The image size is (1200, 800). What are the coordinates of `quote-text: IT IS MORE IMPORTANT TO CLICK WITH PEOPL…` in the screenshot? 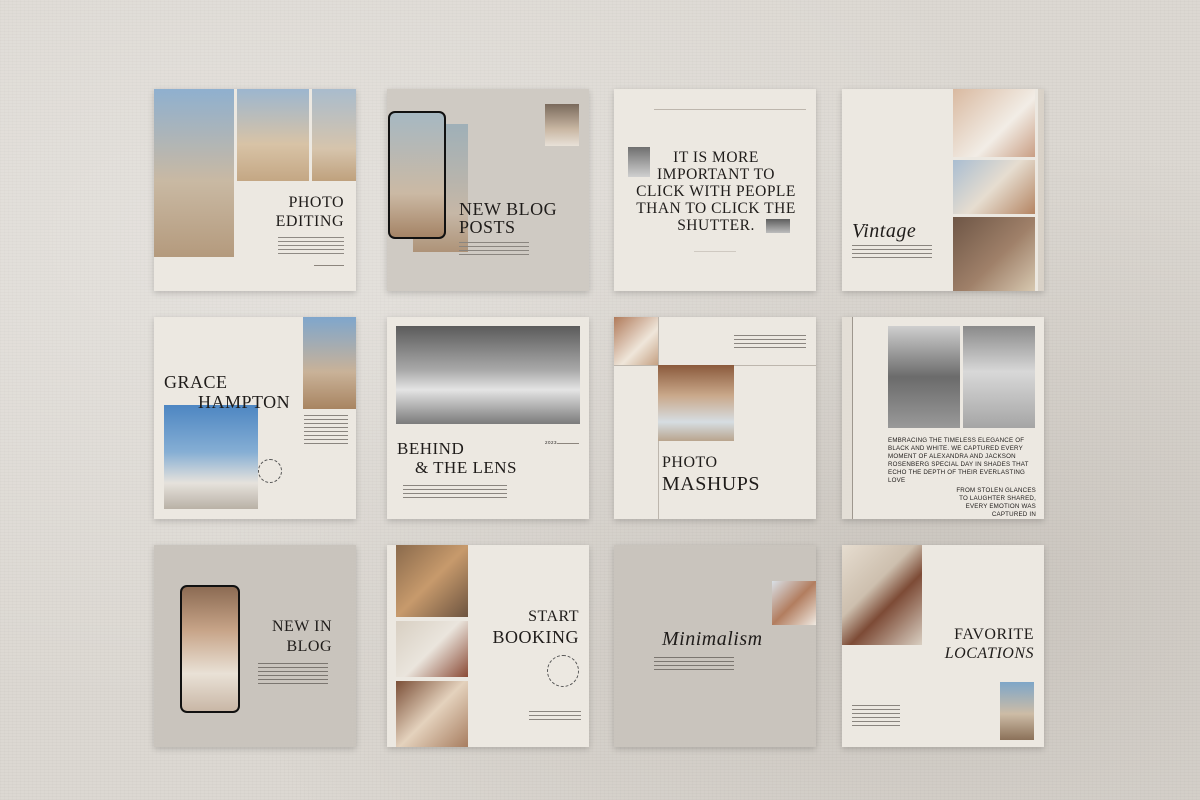 It's located at (716, 191).